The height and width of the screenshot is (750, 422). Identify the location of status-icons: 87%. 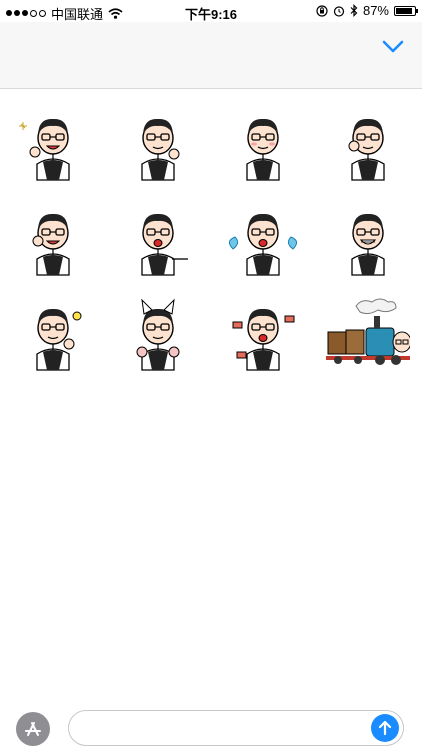
(367, 10).